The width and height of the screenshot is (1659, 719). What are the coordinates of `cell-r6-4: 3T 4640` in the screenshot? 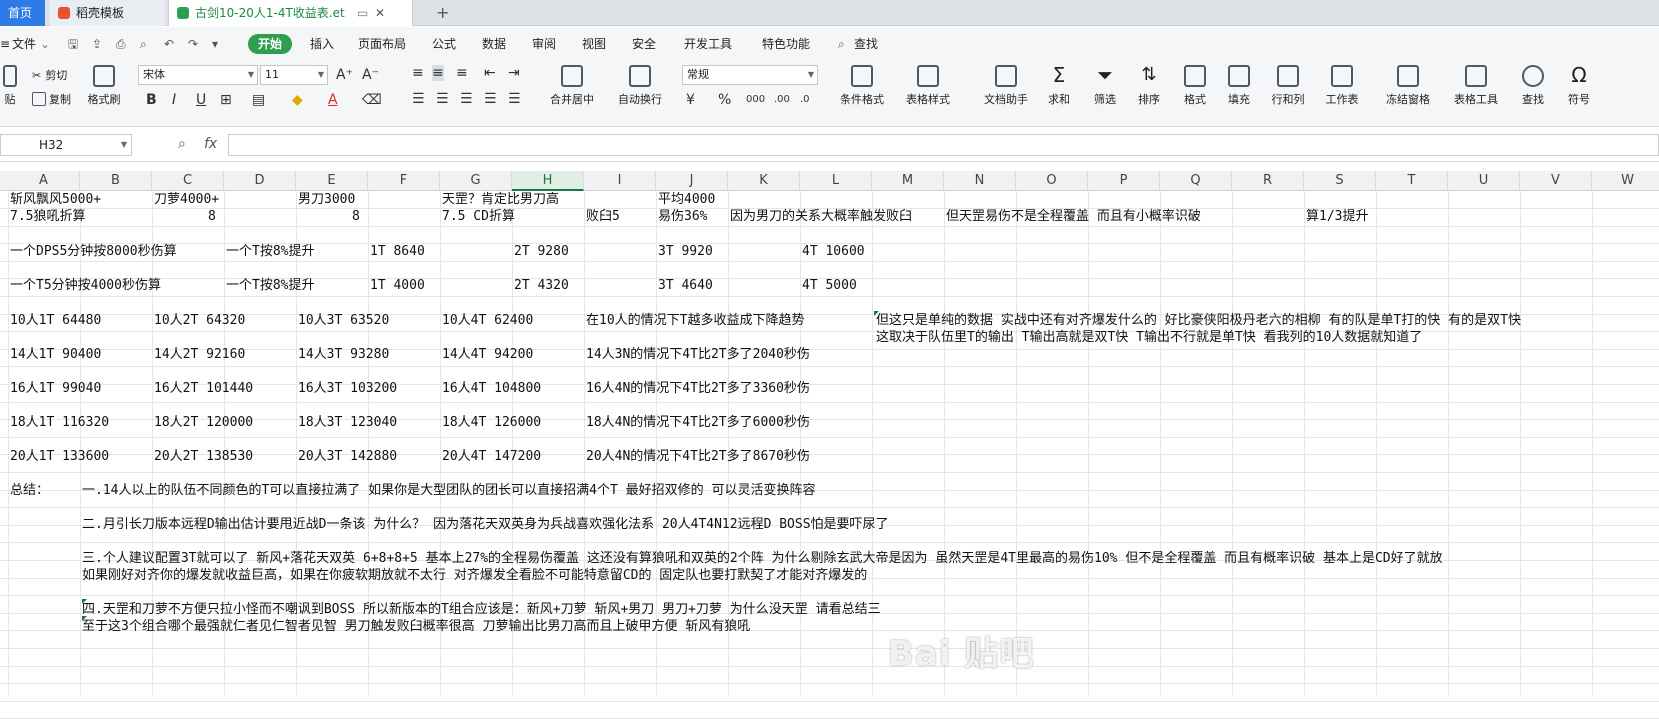 It's located at (685, 286).